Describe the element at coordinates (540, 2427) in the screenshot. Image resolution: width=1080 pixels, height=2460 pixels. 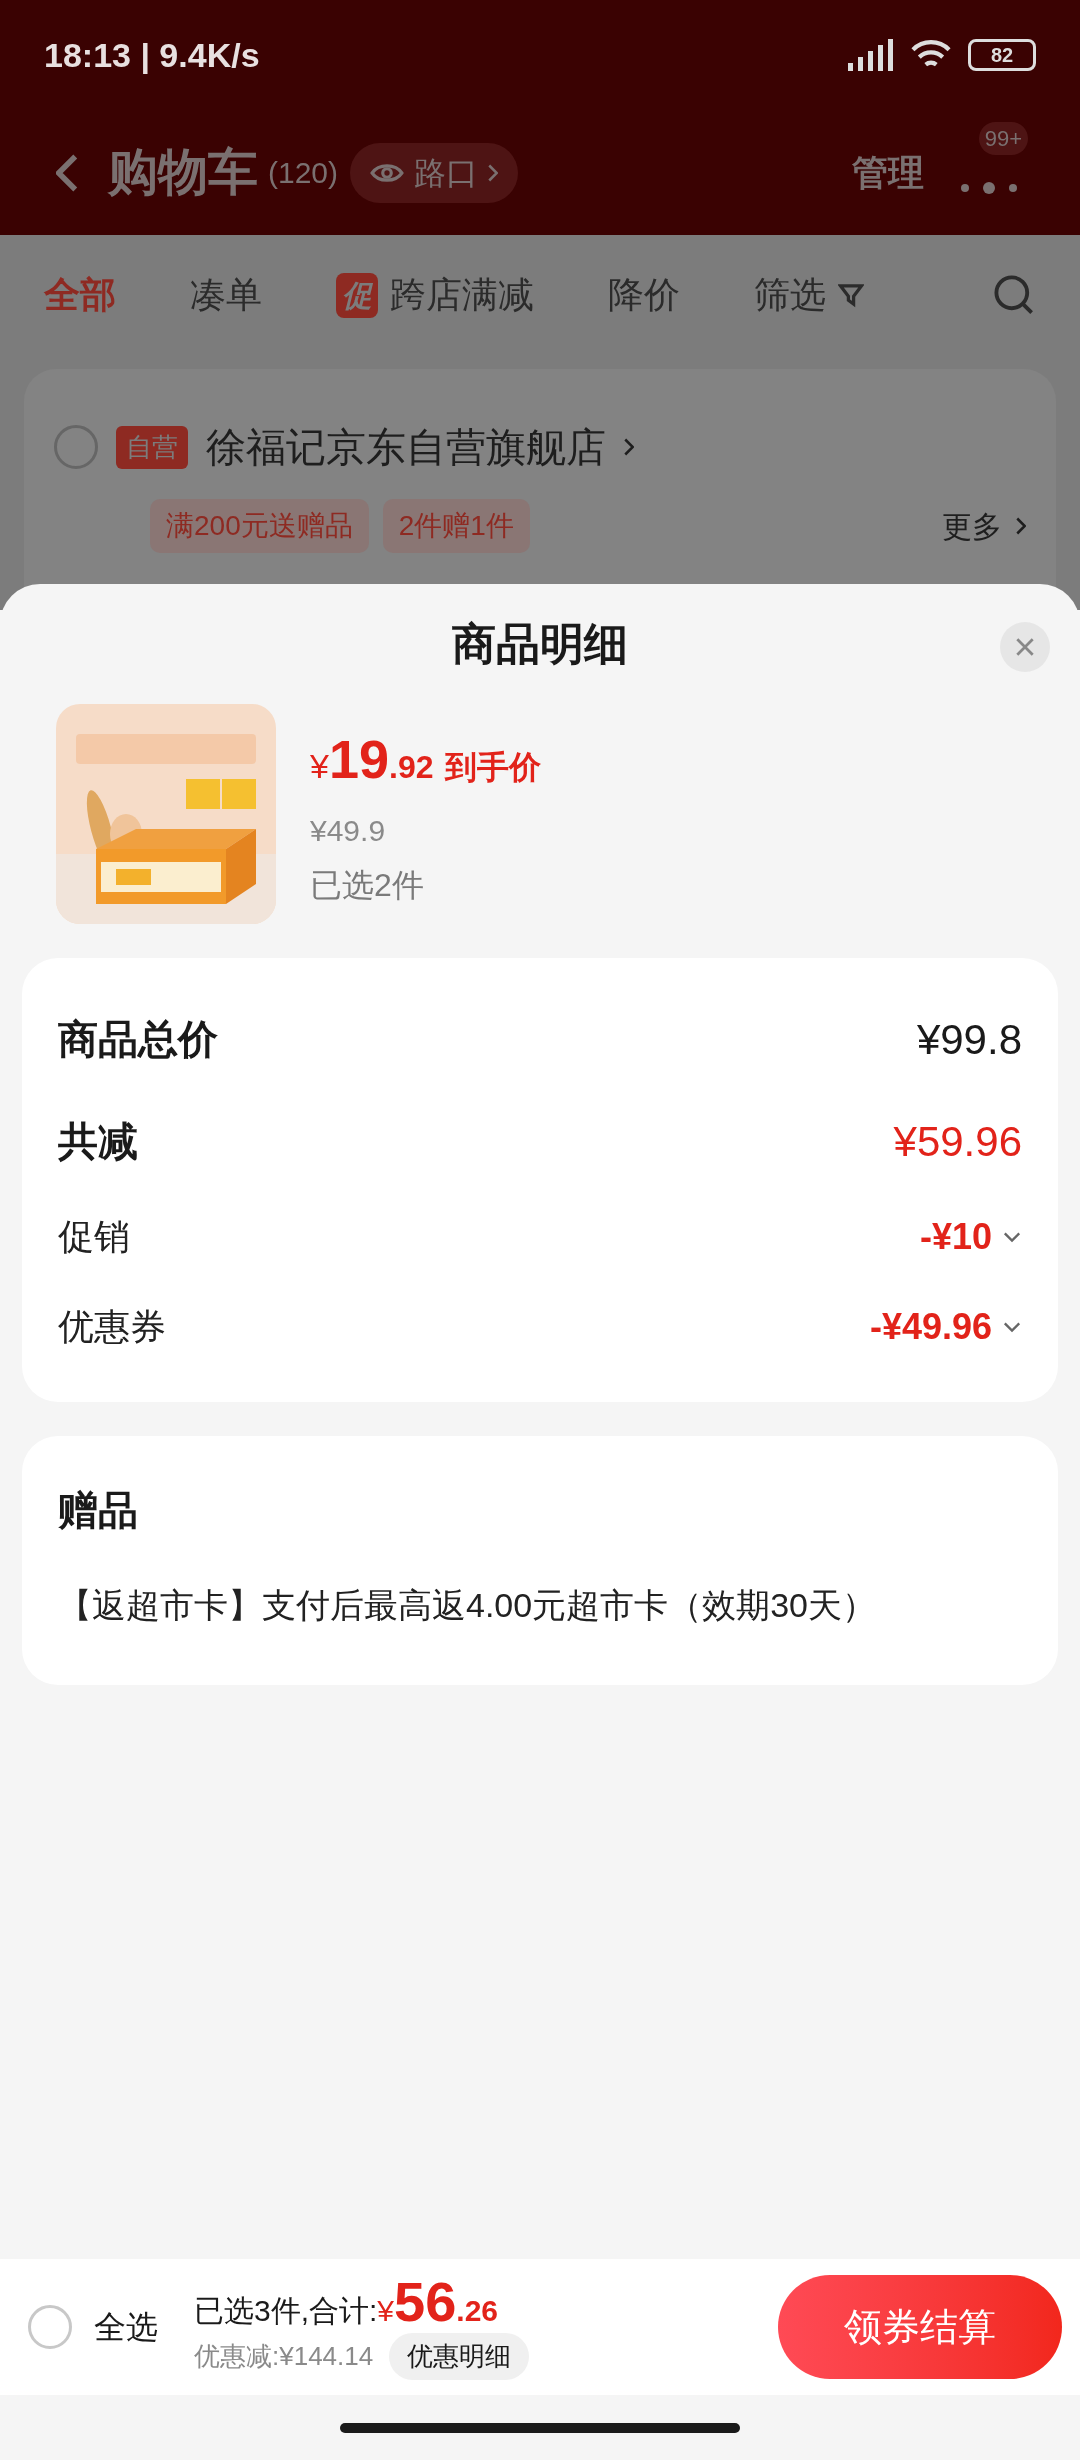
I see `home-indicator` at that location.